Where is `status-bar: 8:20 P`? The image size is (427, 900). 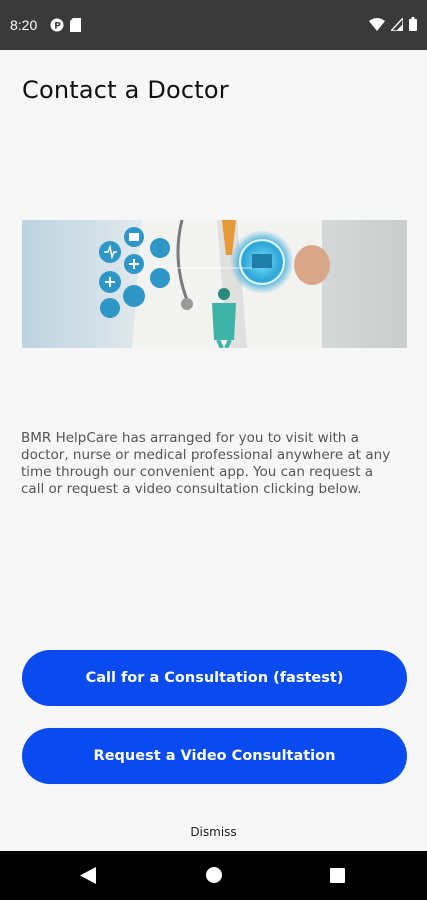 status-bar: 8:20 P is located at coordinates (213, 25).